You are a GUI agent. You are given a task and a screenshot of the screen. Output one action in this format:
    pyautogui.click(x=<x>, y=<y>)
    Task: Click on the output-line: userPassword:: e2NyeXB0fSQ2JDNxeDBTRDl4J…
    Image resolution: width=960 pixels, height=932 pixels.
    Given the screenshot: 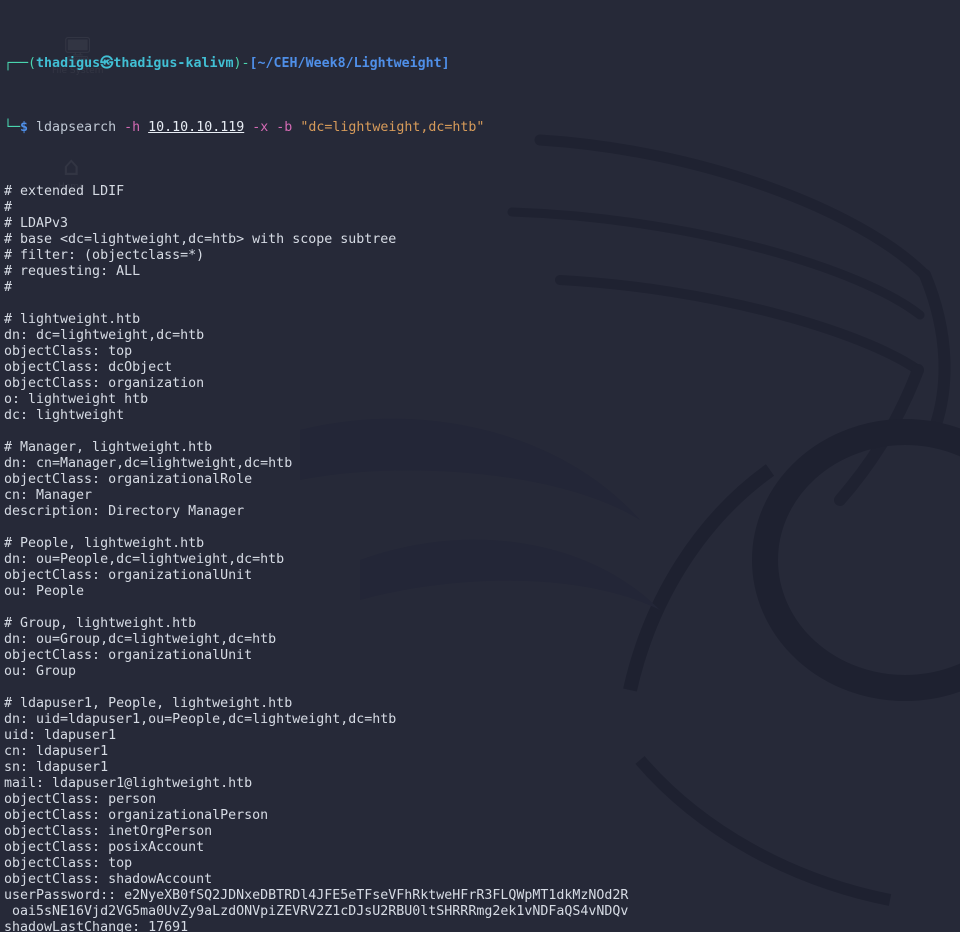 What is the action you would take?
    pyautogui.click(x=316, y=895)
    